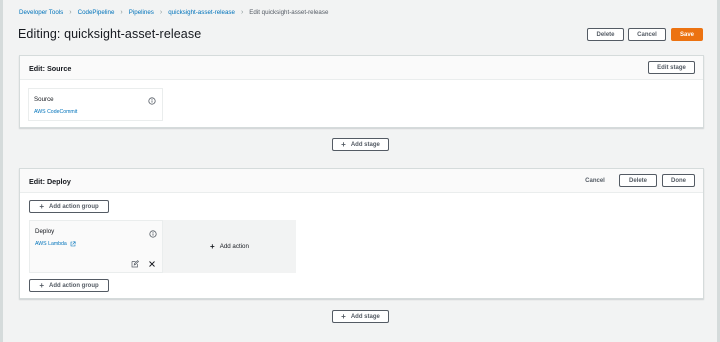  What do you see at coordinates (45, 231) in the screenshot?
I see `action-name: Deploy` at bounding box center [45, 231].